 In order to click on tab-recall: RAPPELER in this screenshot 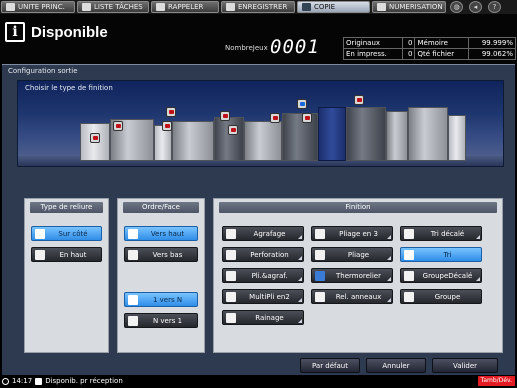, I will do `click(185, 7)`.